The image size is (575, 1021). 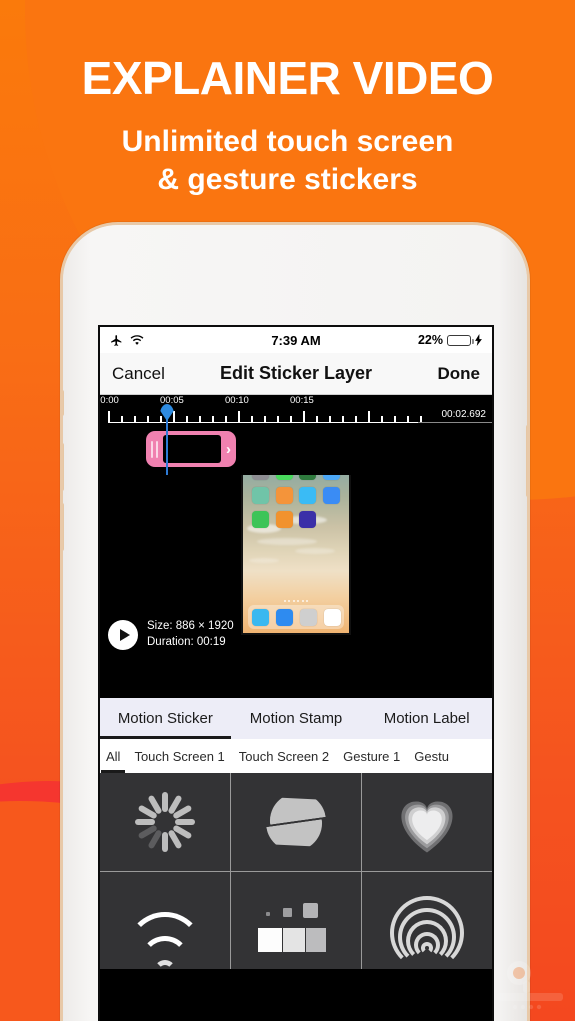 I want to click on app-icon-numbers, so click(x=261, y=519).